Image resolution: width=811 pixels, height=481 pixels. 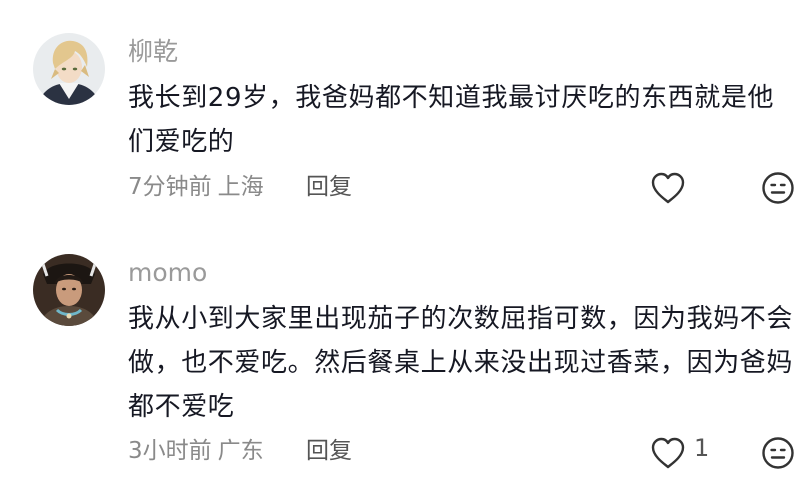 What do you see at coordinates (702, 448) in the screenshot?
I see `like-count: 1` at bounding box center [702, 448].